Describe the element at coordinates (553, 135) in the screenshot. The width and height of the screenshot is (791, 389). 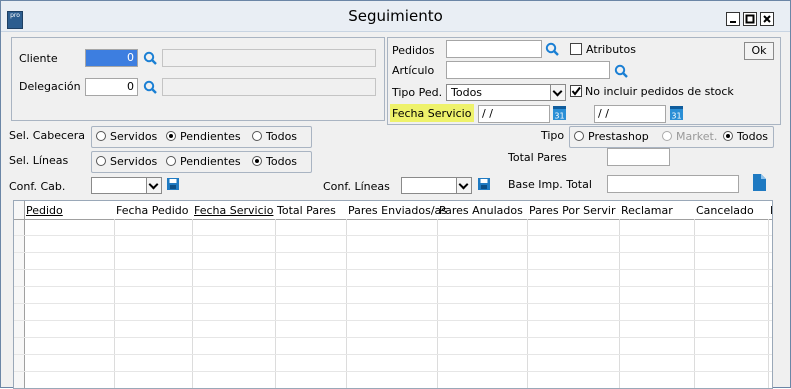
I see `tipo-label: Tipo` at that location.